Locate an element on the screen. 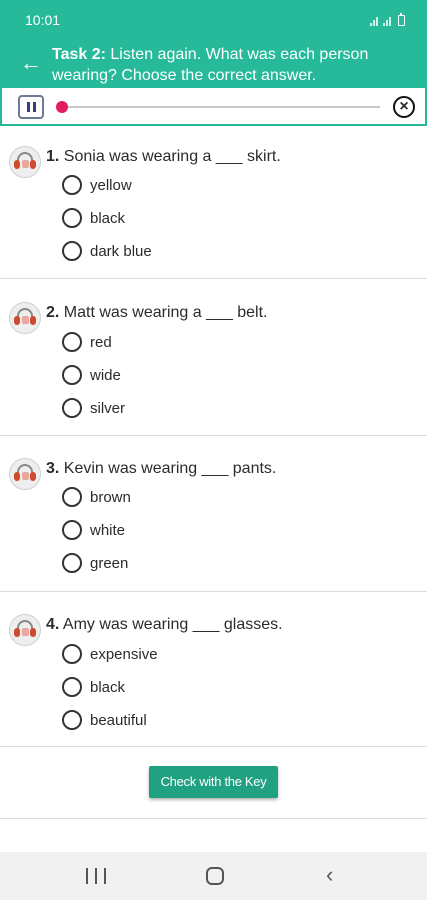 Image resolution: width=427 pixels, height=900 pixels. task-label: Task 2: is located at coordinates (79, 54).